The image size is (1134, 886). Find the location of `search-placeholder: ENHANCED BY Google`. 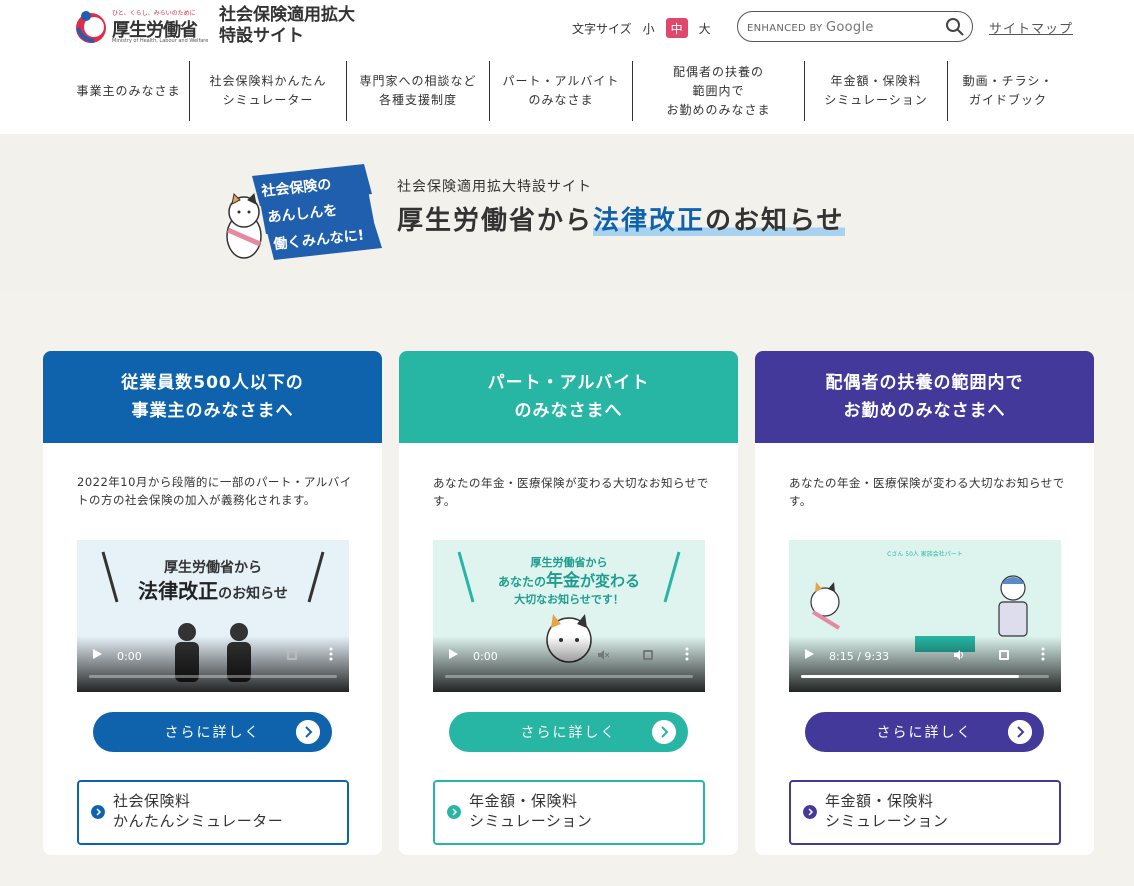

search-placeholder: ENHANCED BY Google is located at coordinates (810, 27).